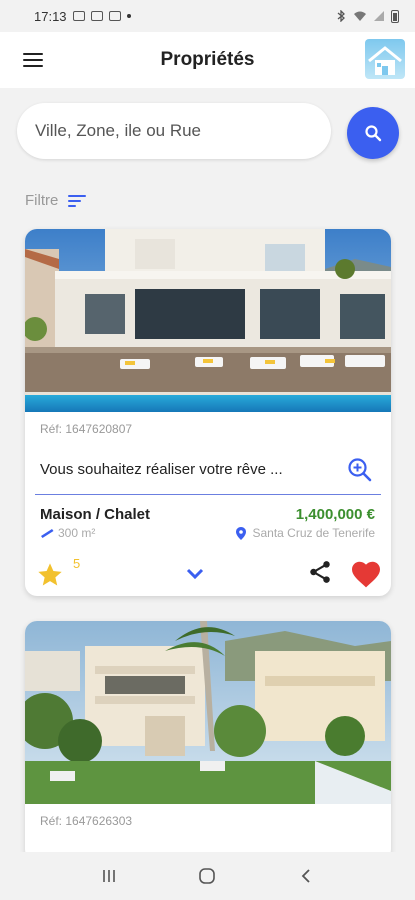 Image resolution: width=415 pixels, height=900 pixels. What do you see at coordinates (241, 533) in the screenshot?
I see `location-pin-icon` at bounding box center [241, 533].